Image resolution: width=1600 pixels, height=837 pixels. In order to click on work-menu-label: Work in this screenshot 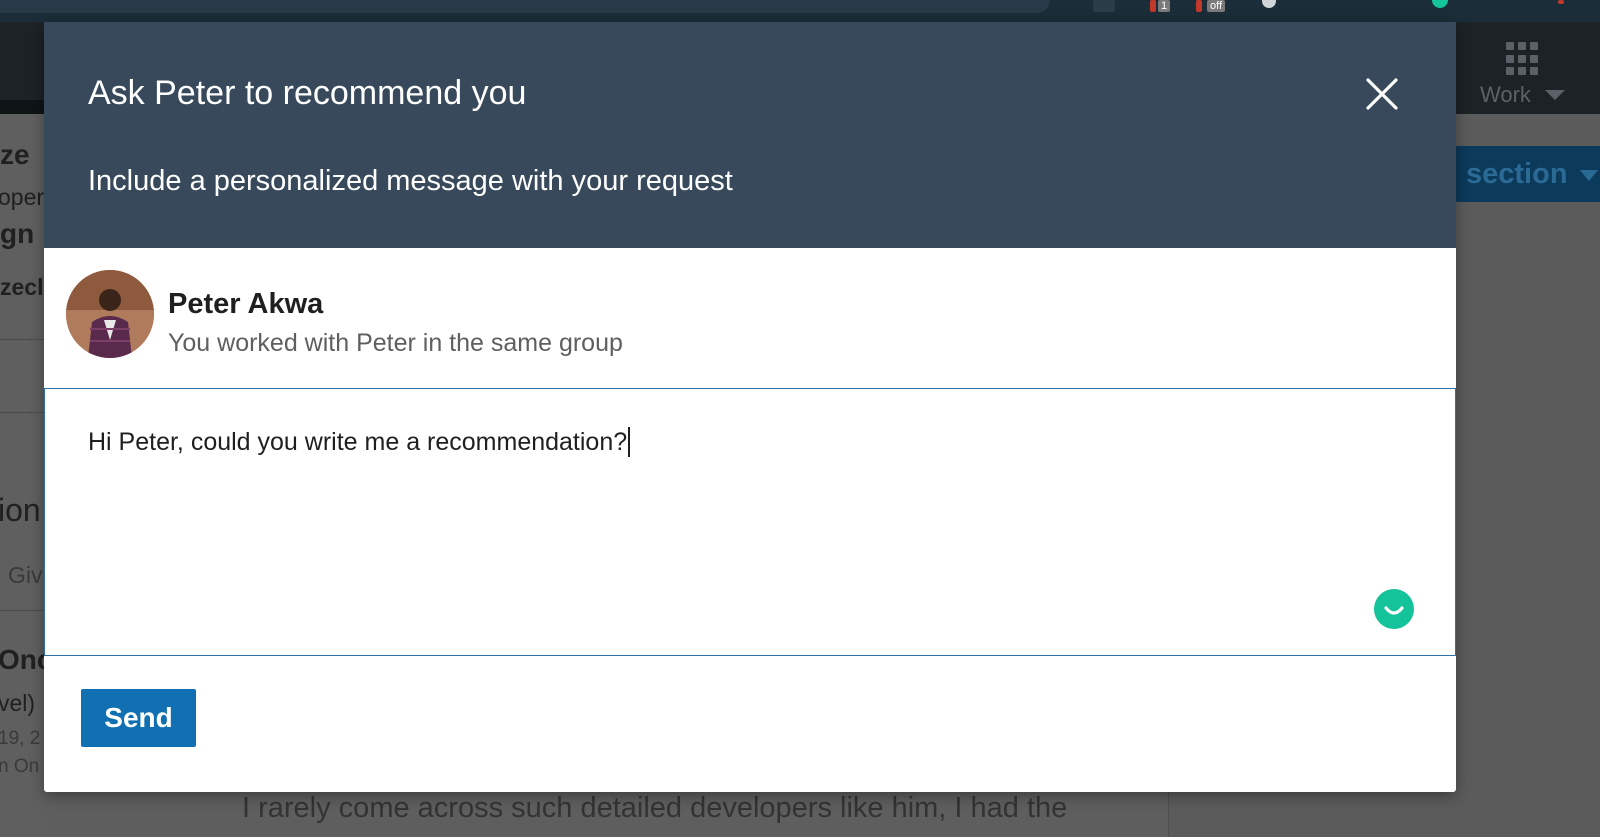, I will do `click(1505, 94)`.